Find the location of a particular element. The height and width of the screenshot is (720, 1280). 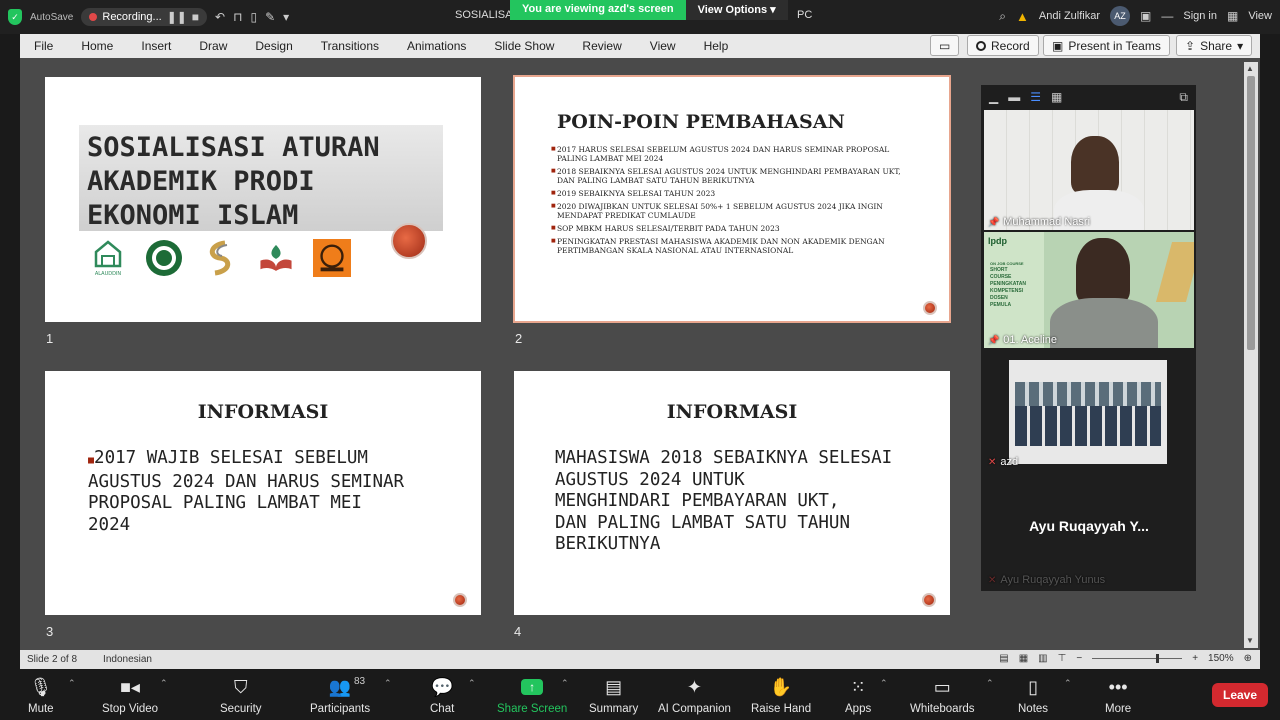

zoom-slider is located at coordinates (1137, 658).